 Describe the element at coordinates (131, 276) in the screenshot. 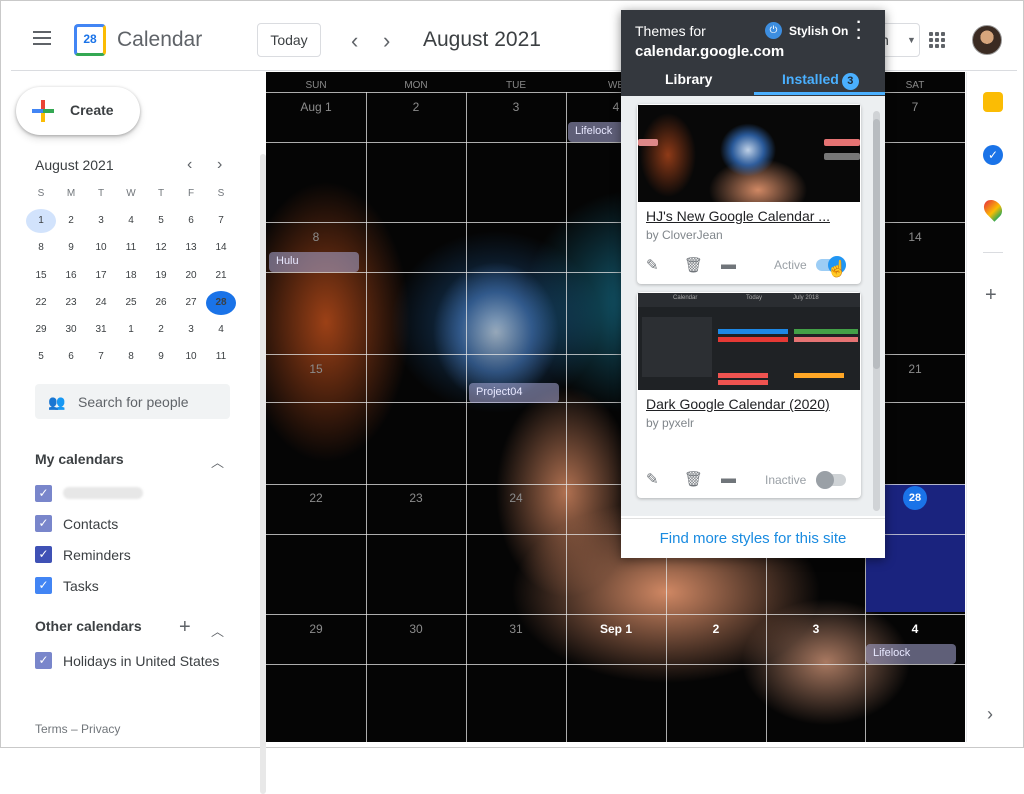

I see `mini-day: 18` at that location.